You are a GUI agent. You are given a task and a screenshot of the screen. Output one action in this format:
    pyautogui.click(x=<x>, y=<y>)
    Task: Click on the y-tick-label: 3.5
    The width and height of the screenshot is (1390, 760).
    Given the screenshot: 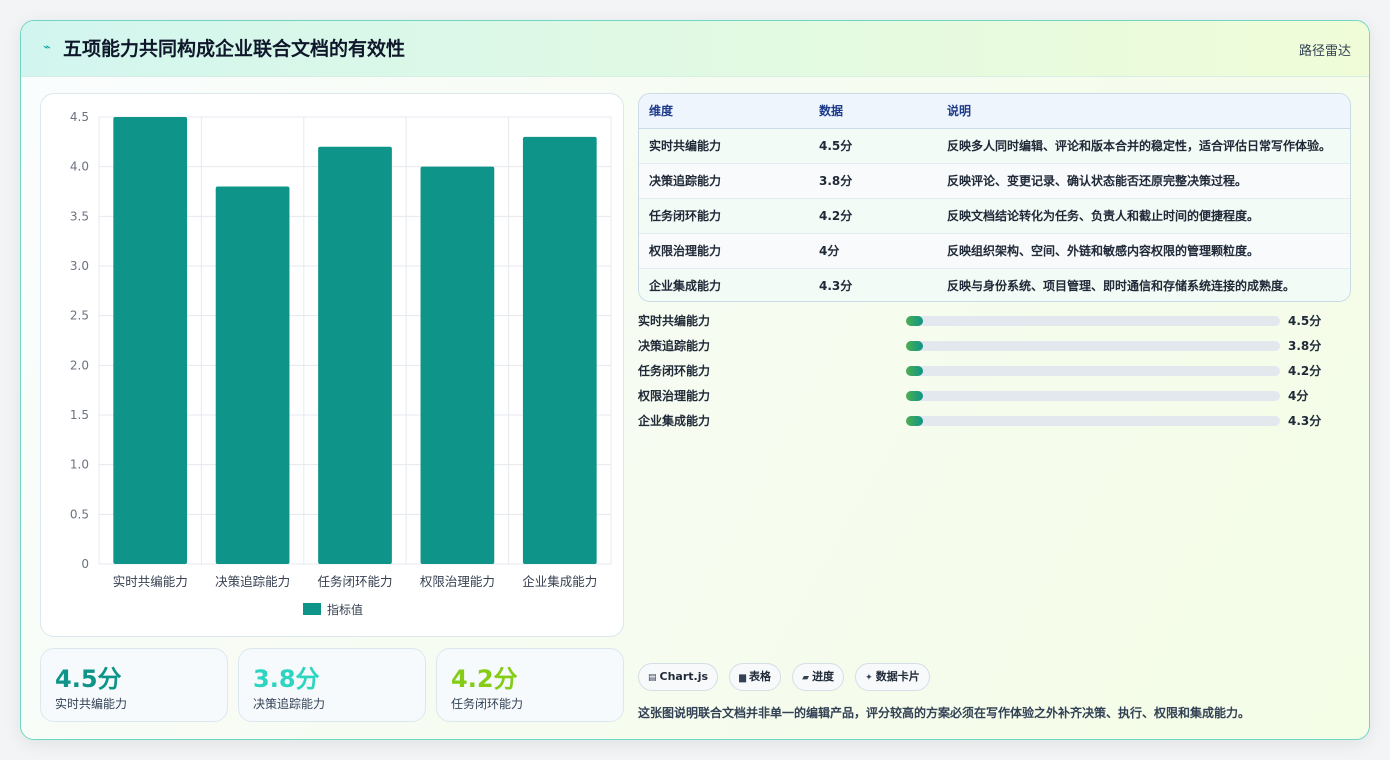 What is the action you would take?
    pyautogui.click(x=79, y=216)
    